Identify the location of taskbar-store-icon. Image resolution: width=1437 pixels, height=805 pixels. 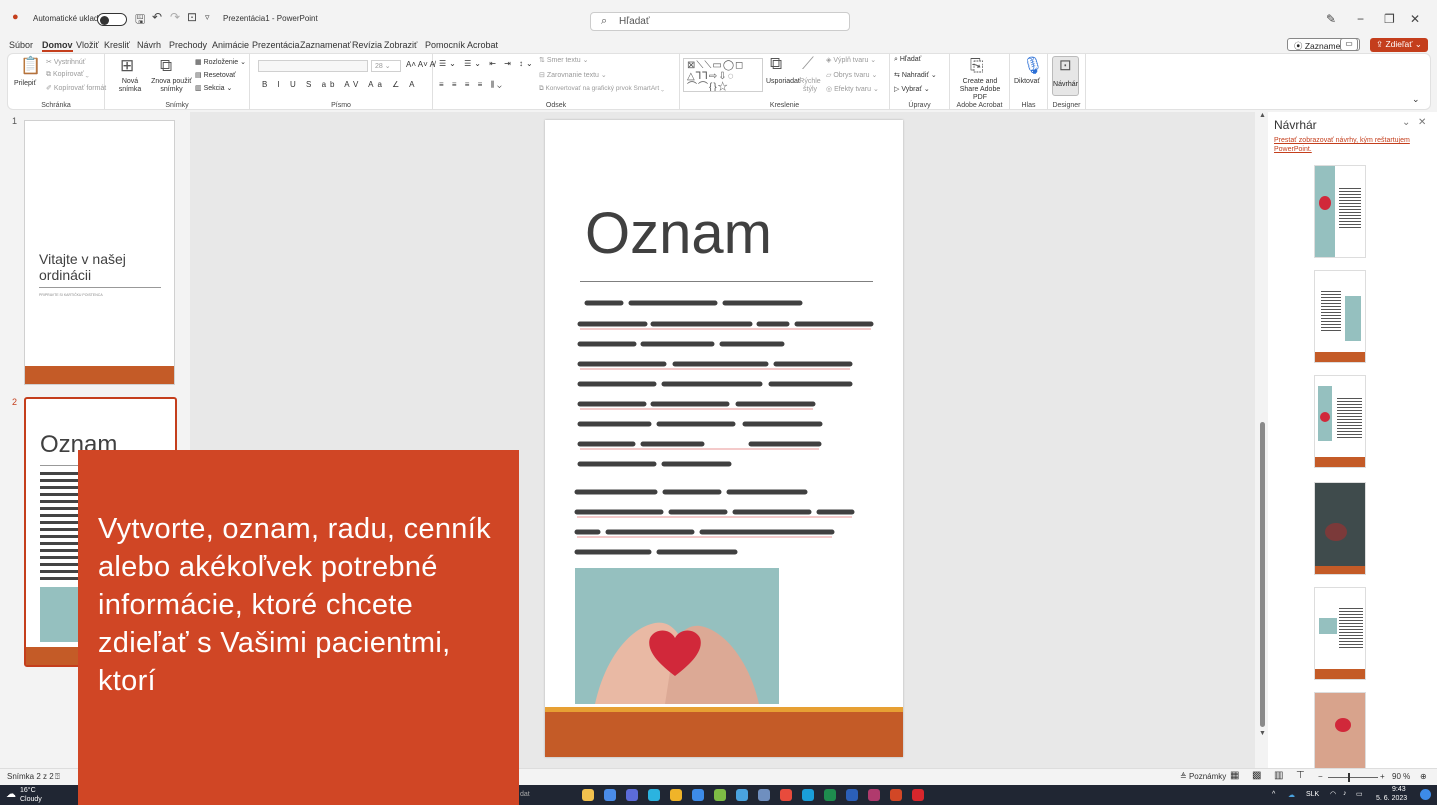
(698, 795).